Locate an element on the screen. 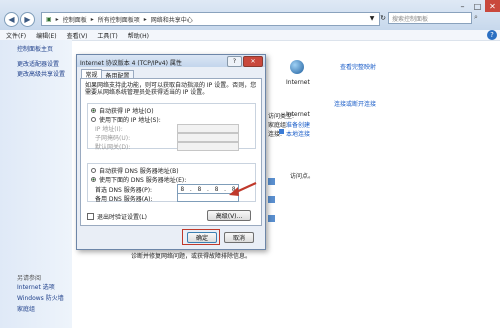 This screenshot has height=328, width=500. refresh-icon: ↻ is located at coordinates (383, 18).